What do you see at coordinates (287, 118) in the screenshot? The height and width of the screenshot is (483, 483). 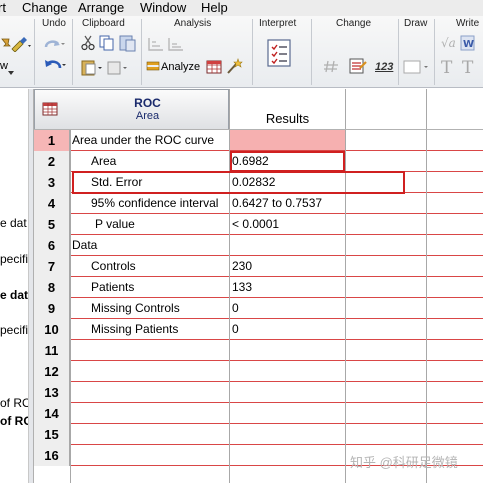 I see `column-header-results: Results` at bounding box center [287, 118].